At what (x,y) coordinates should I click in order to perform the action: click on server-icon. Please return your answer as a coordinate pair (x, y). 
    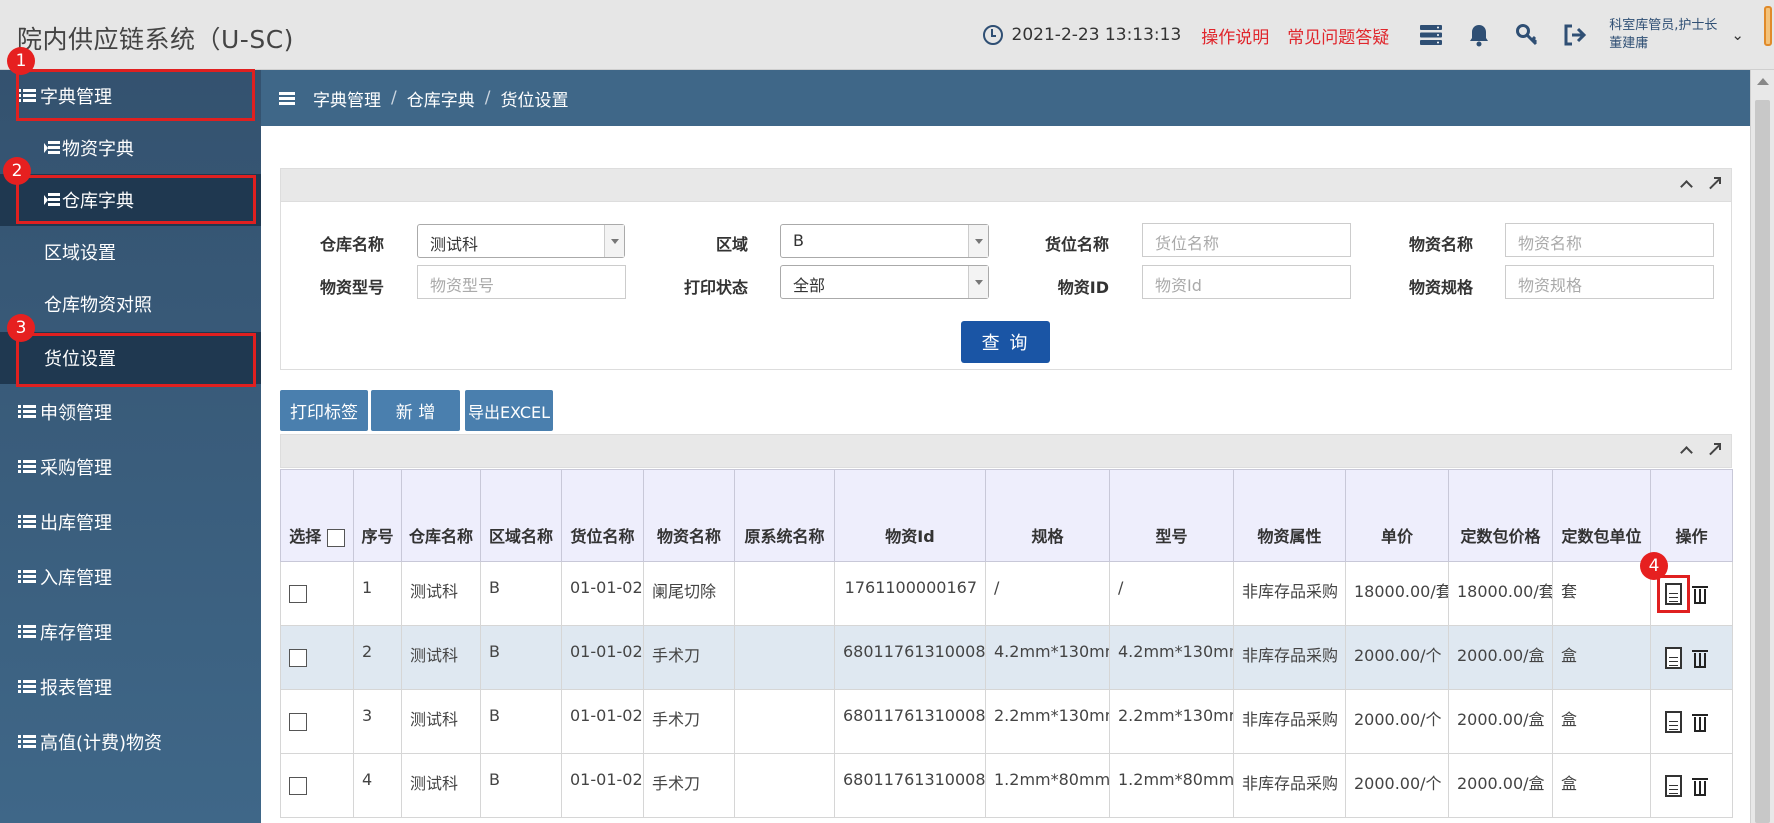
    Looking at the image, I should click on (1431, 35).